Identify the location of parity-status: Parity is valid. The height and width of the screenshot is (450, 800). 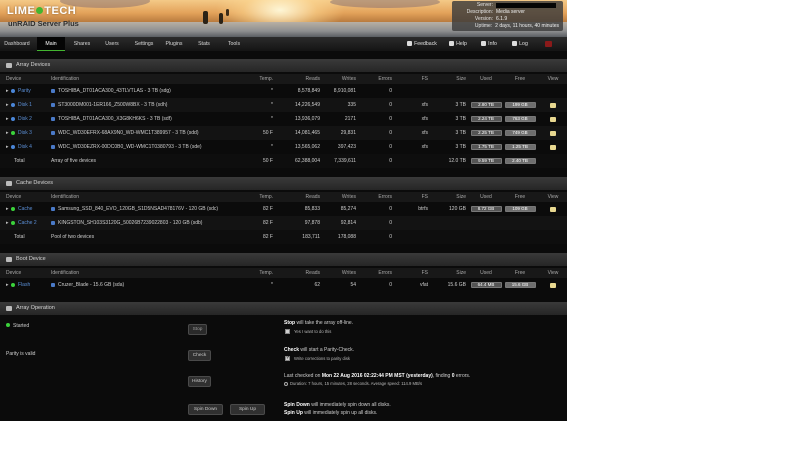
(21, 354).